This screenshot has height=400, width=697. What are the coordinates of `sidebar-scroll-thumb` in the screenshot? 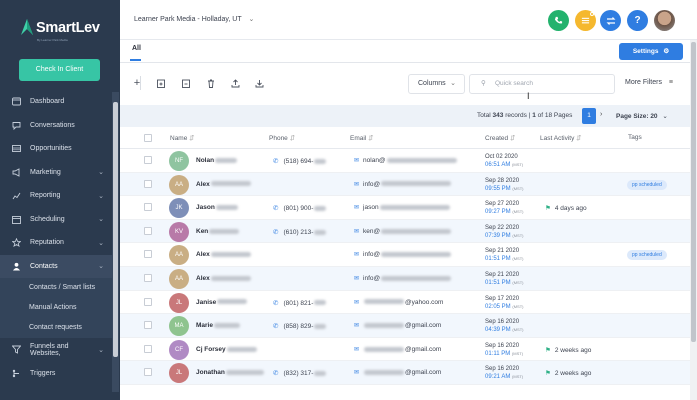 It's located at (115, 229).